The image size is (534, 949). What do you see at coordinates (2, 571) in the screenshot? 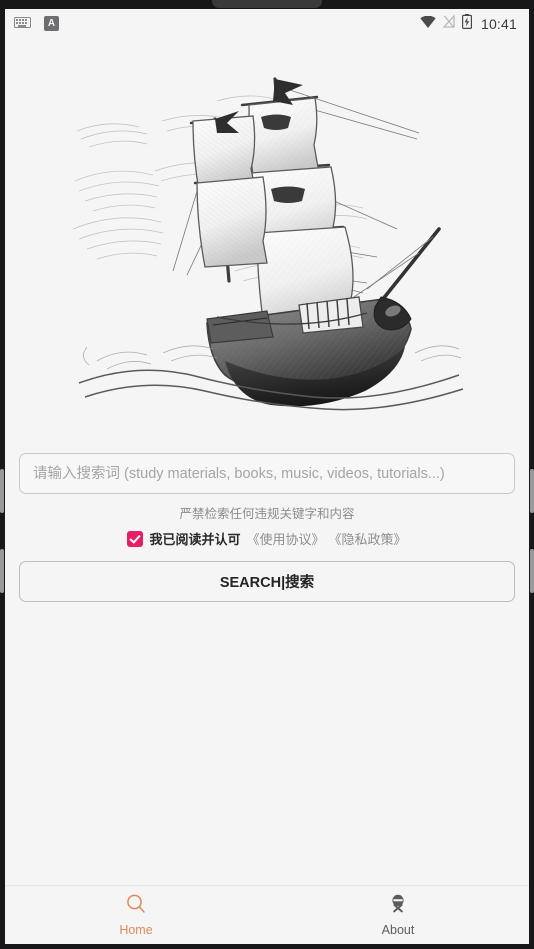
I see `volume-down-button` at bounding box center [2, 571].